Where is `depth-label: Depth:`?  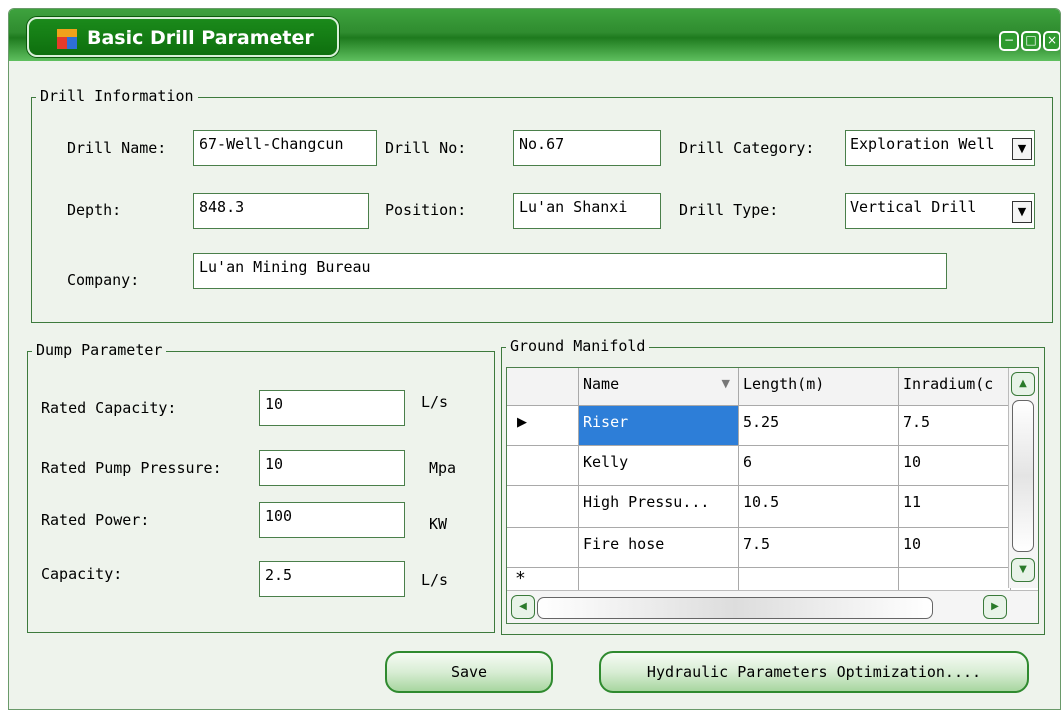 depth-label: Depth: is located at coordinates (94, 210).